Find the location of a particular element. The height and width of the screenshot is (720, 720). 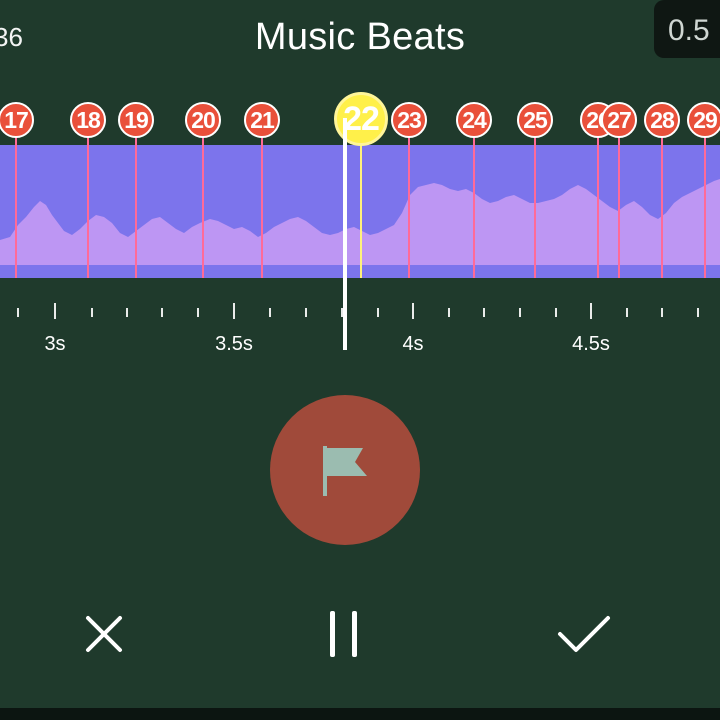

beat-marker: 28 is located at coordinates (662, 120).